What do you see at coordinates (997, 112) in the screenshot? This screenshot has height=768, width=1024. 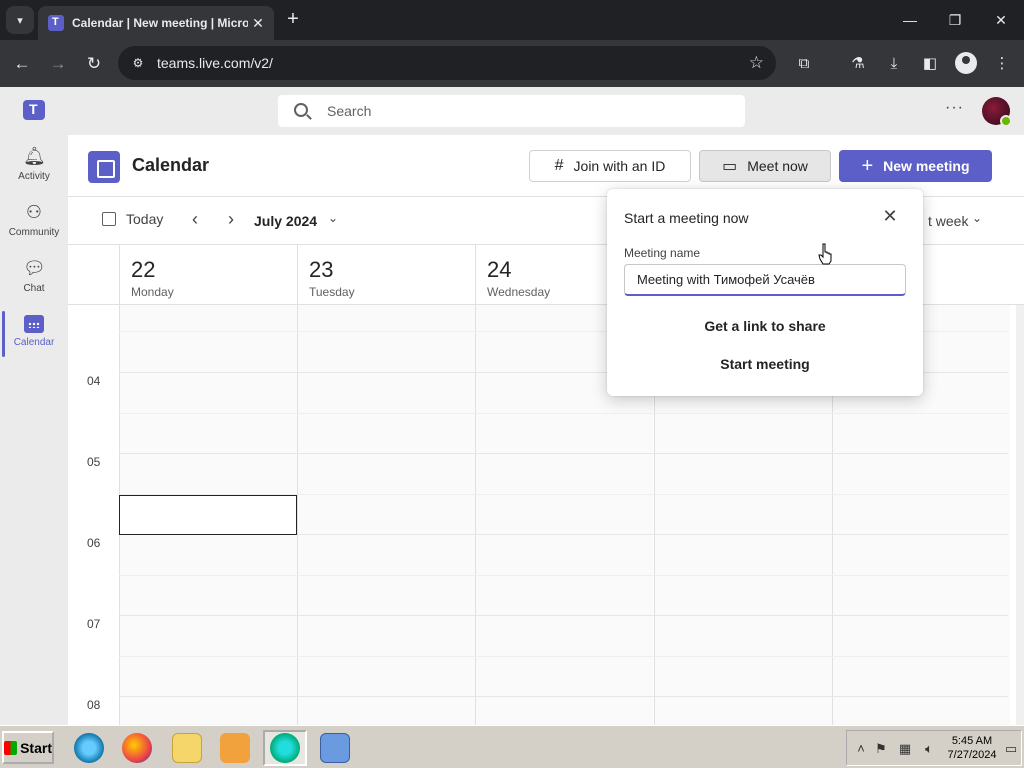 I see `user-avatar` at bounding box center [997, 112].